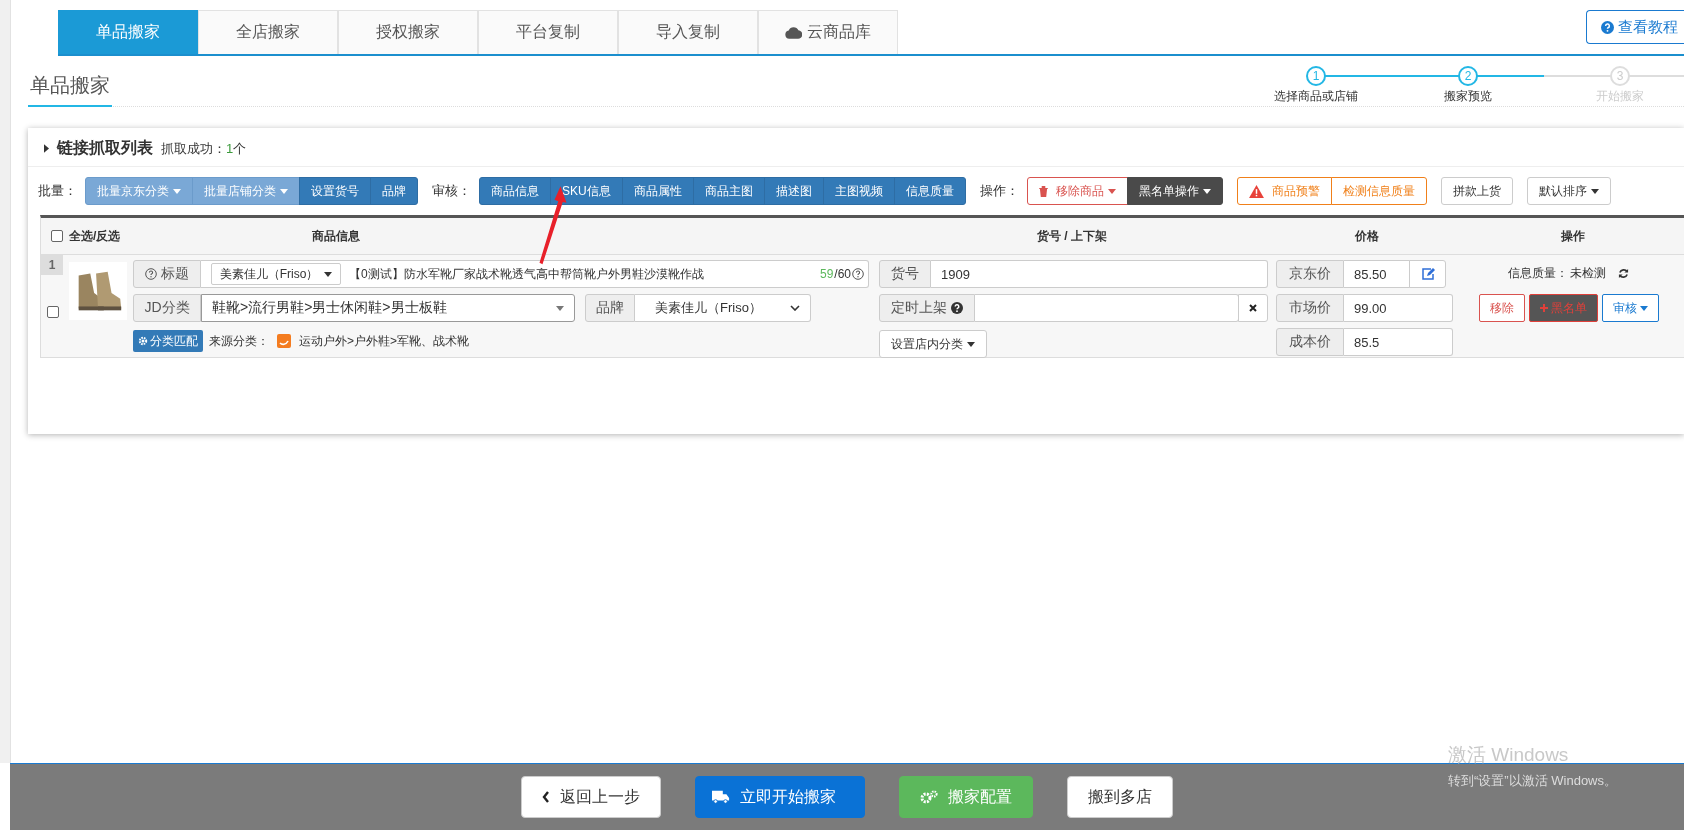 This screenshot has width=1684, height=830. I want to click on category-select: 鞋靴>流行男鞋>男士休闲鞋>男士板鞋, so click(388, 308).